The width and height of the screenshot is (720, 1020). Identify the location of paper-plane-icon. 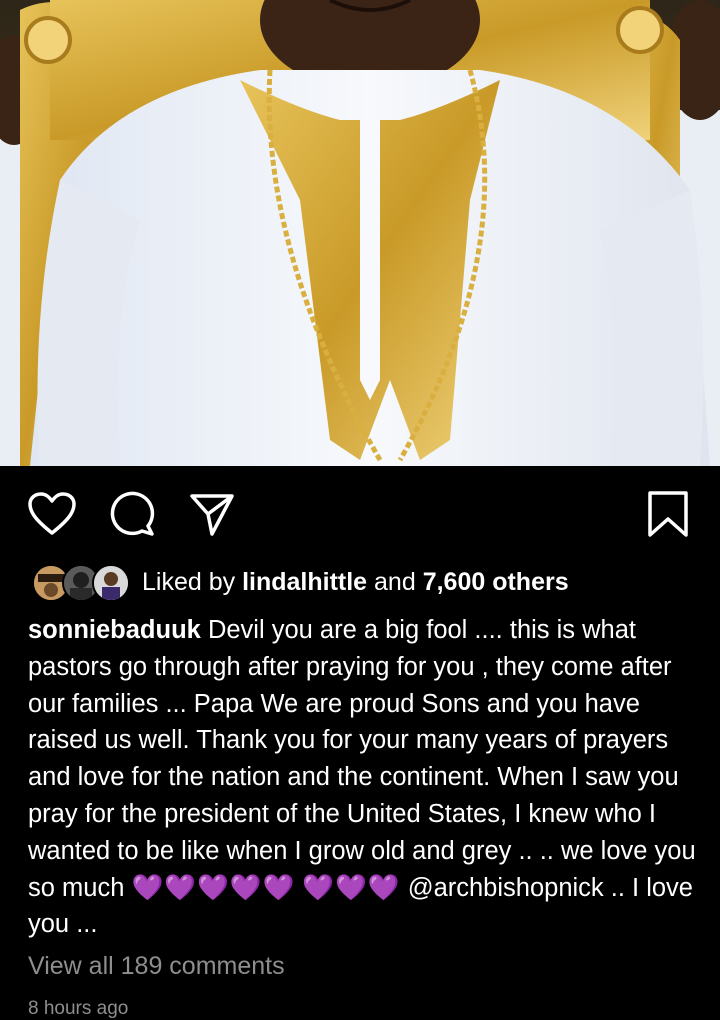
(212, 515).